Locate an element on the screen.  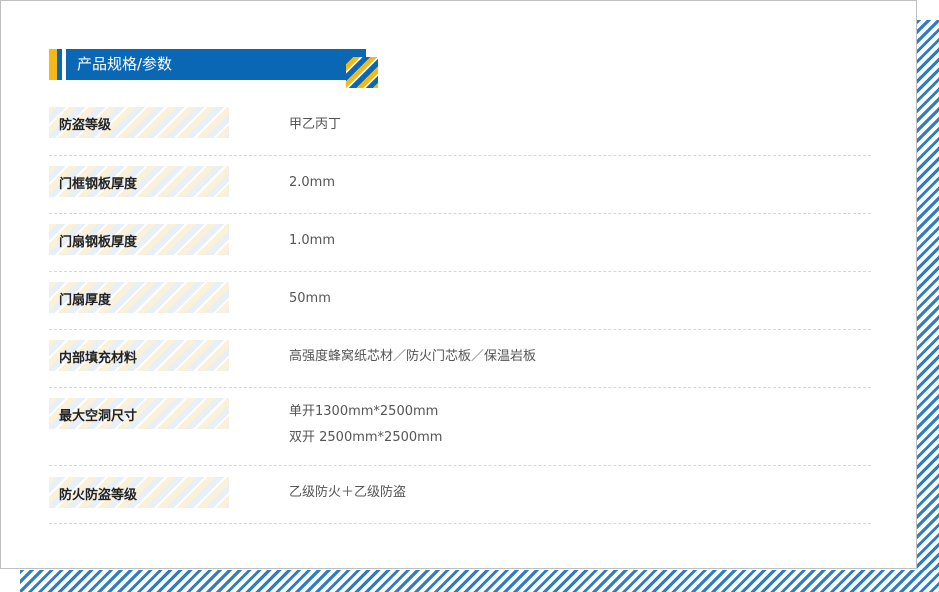
decorative-stripe-right is located at coordinates (928, 306).